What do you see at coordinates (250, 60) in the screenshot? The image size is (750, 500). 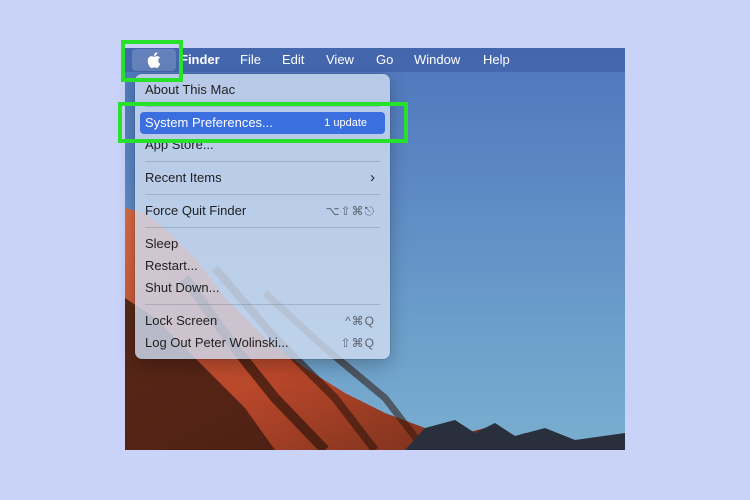 I see `menu-file: File` at bounding box center [250, 60].